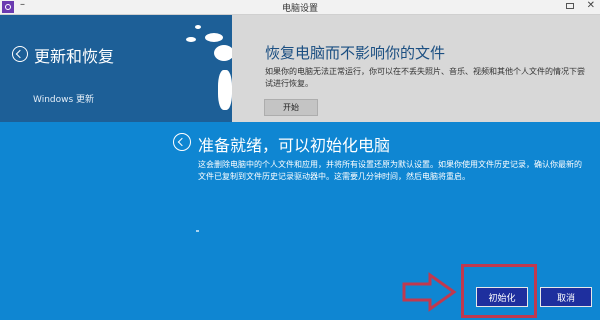 This screenshot has width=600, height=320. I want to click on progress-dot, so click(197, 231).